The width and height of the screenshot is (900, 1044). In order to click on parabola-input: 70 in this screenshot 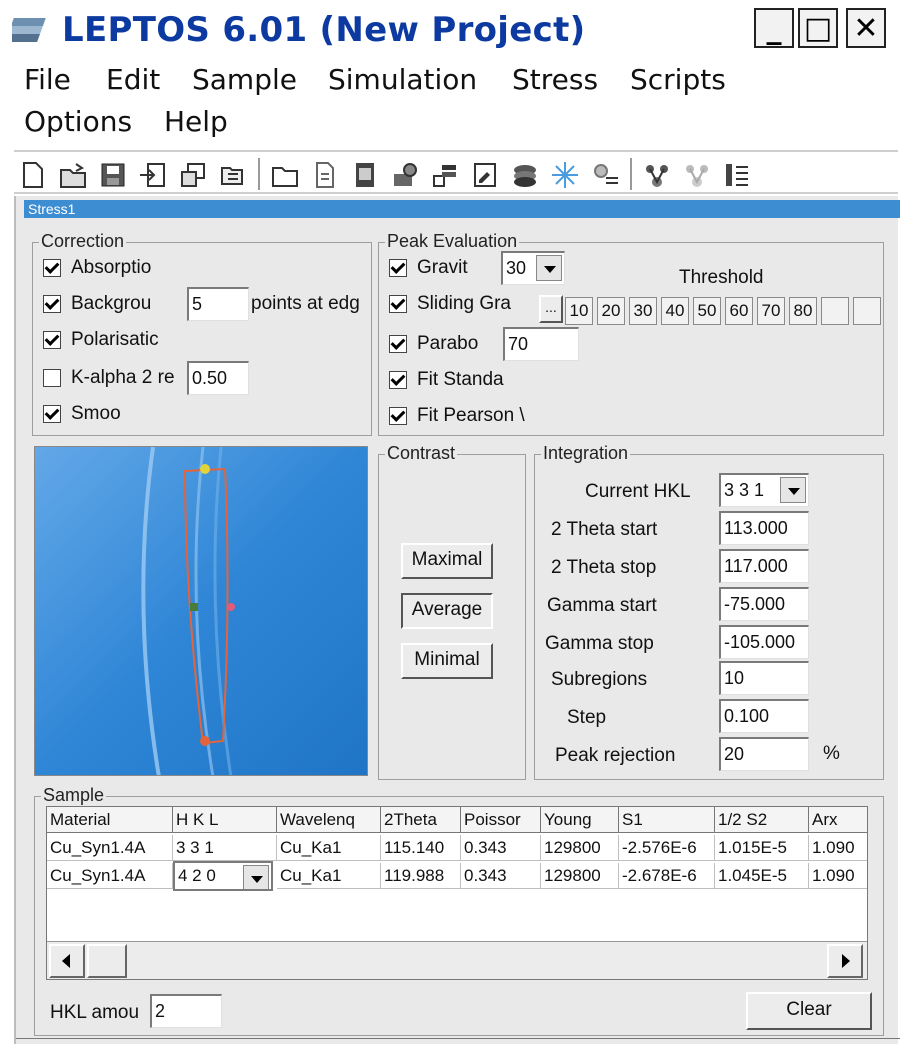, I will do `click(541, 344)`.